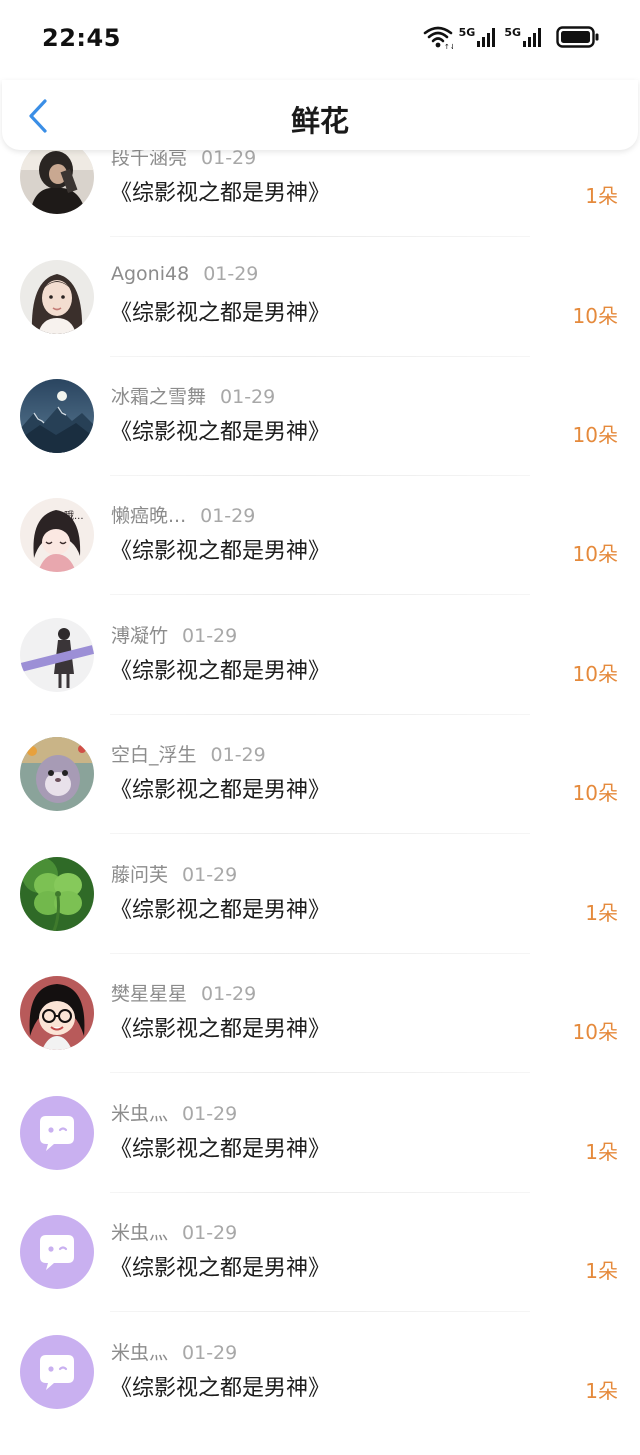 This screenshot has height=1455, width=640. Describe the element at coordinates (320, 40) in the screenshot. I see `status-bar: 22:45 ↑↓ 5G 5G` at that location.